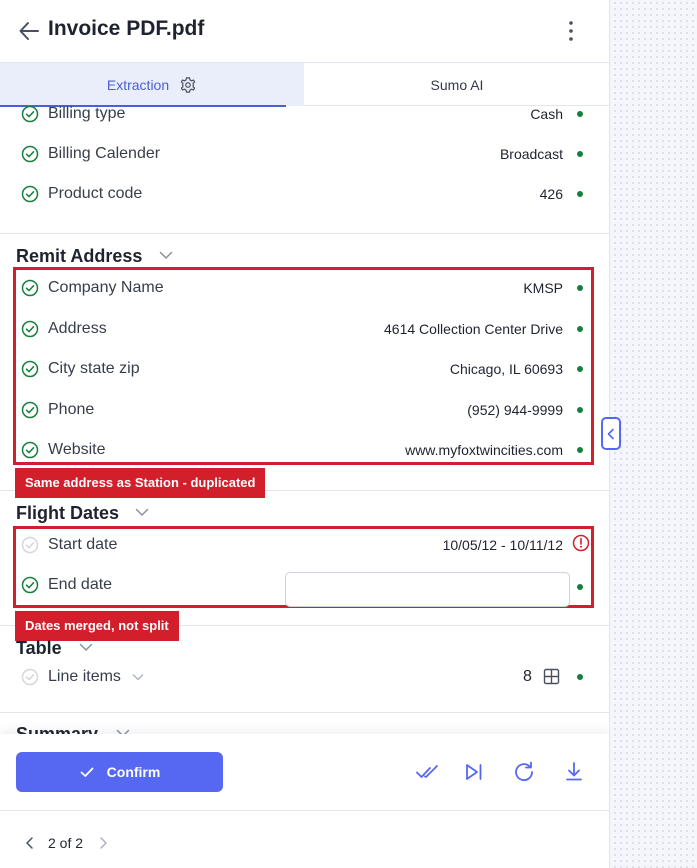 The height and width of the screenshot is (868, 697). What do you see at coordinates (546, 114) in the screenshot?
I see `field-value: Cash` at bounding box center [546, 114].